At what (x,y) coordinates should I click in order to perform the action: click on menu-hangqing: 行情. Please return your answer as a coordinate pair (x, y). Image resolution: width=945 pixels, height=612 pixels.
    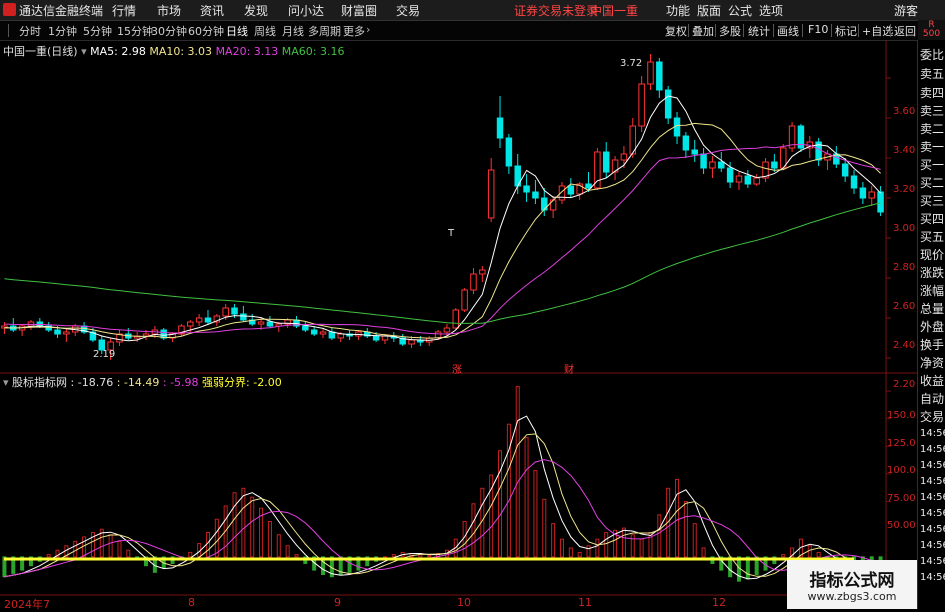
    Looking at the image, I should click on (124, 10).